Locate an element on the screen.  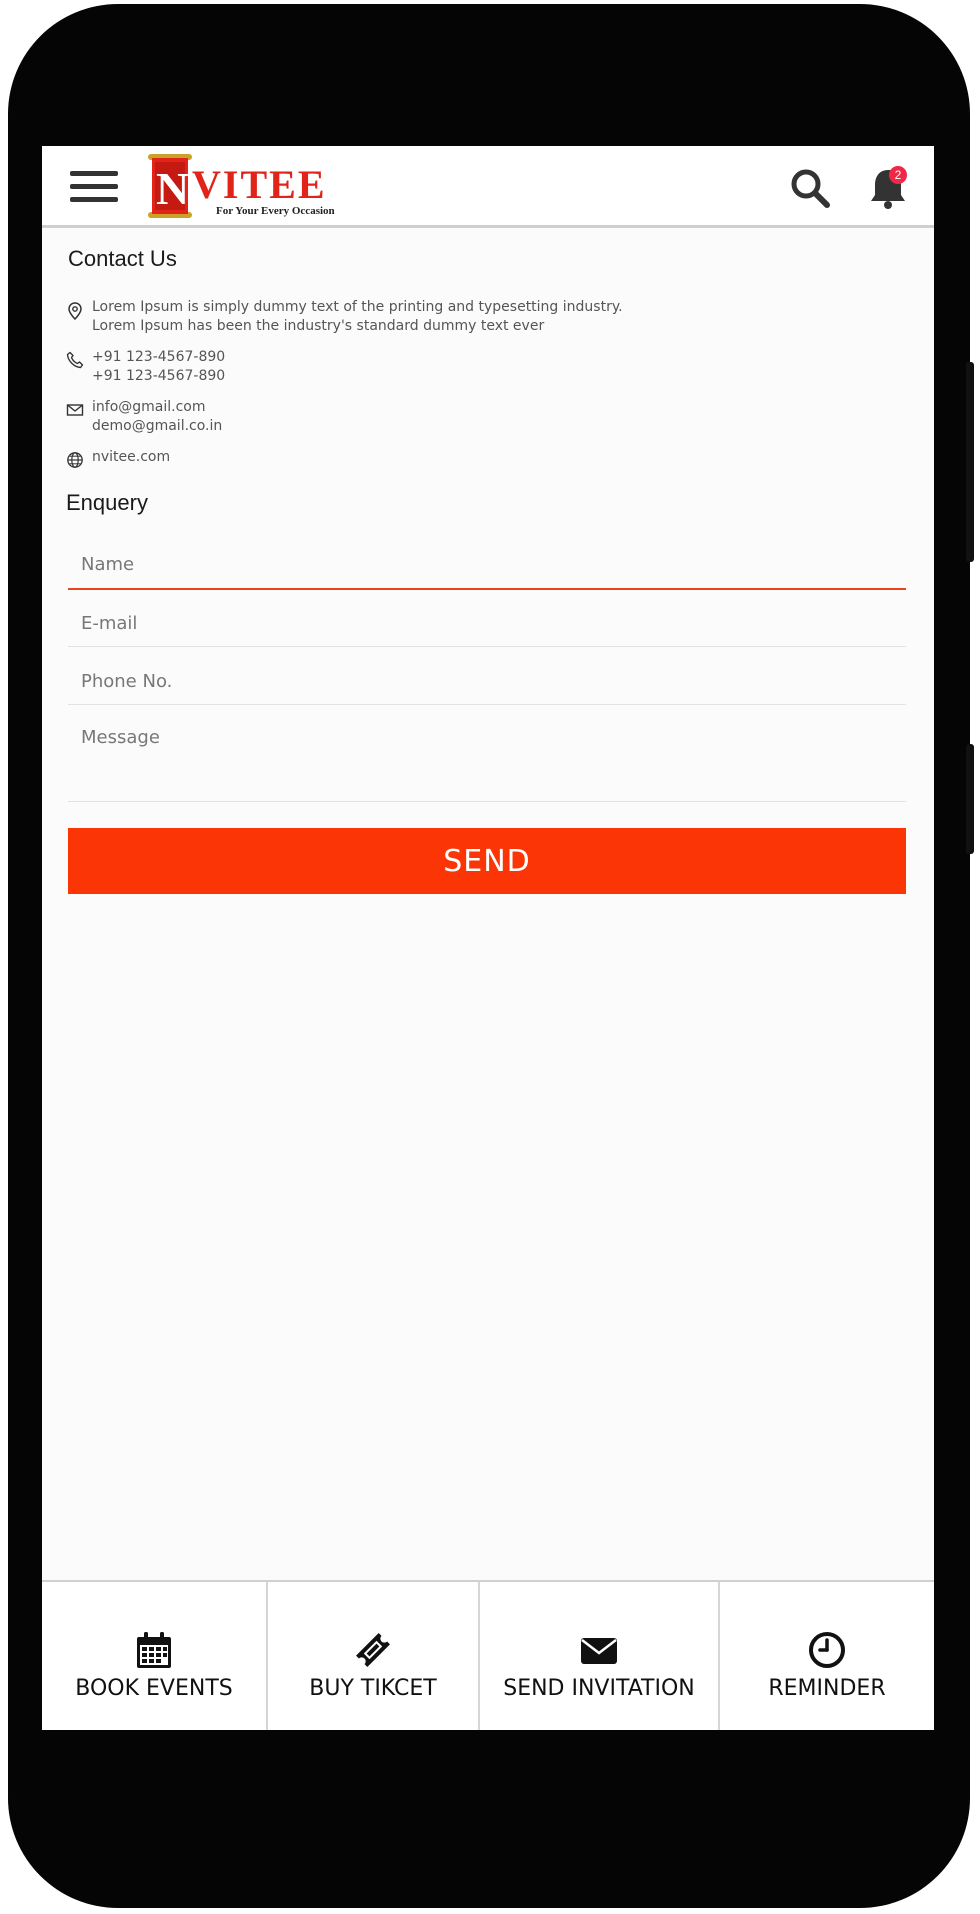
nav-book-events: BOOK EVENTS is located at coordinates (154, 1656).